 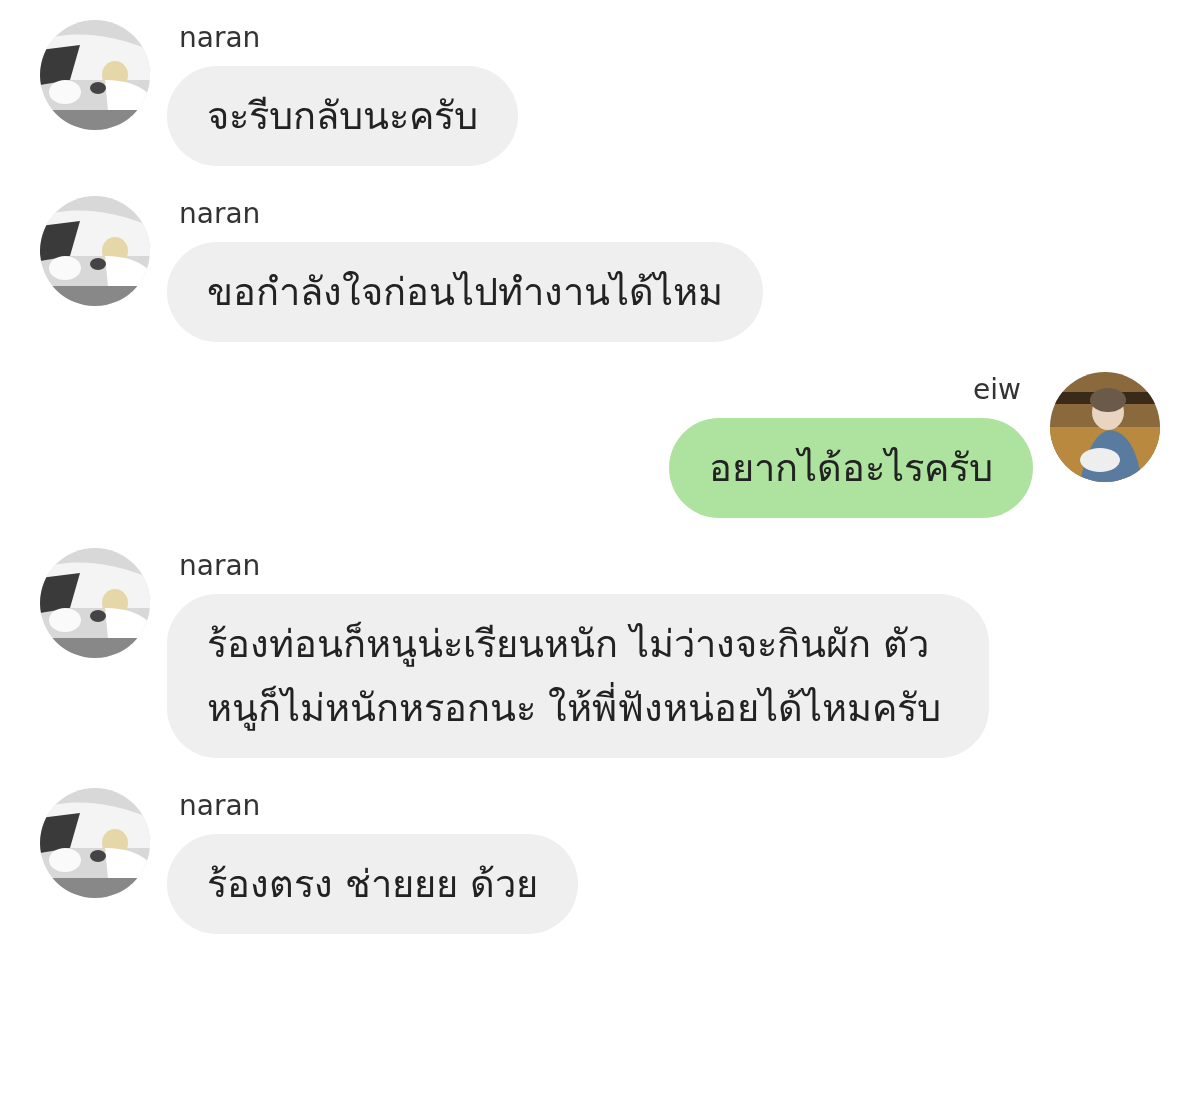 I want to click on message-bubble: ขอกำลังใจก่อนไปทำงานได้ไหม, so click(x=465, y=292).